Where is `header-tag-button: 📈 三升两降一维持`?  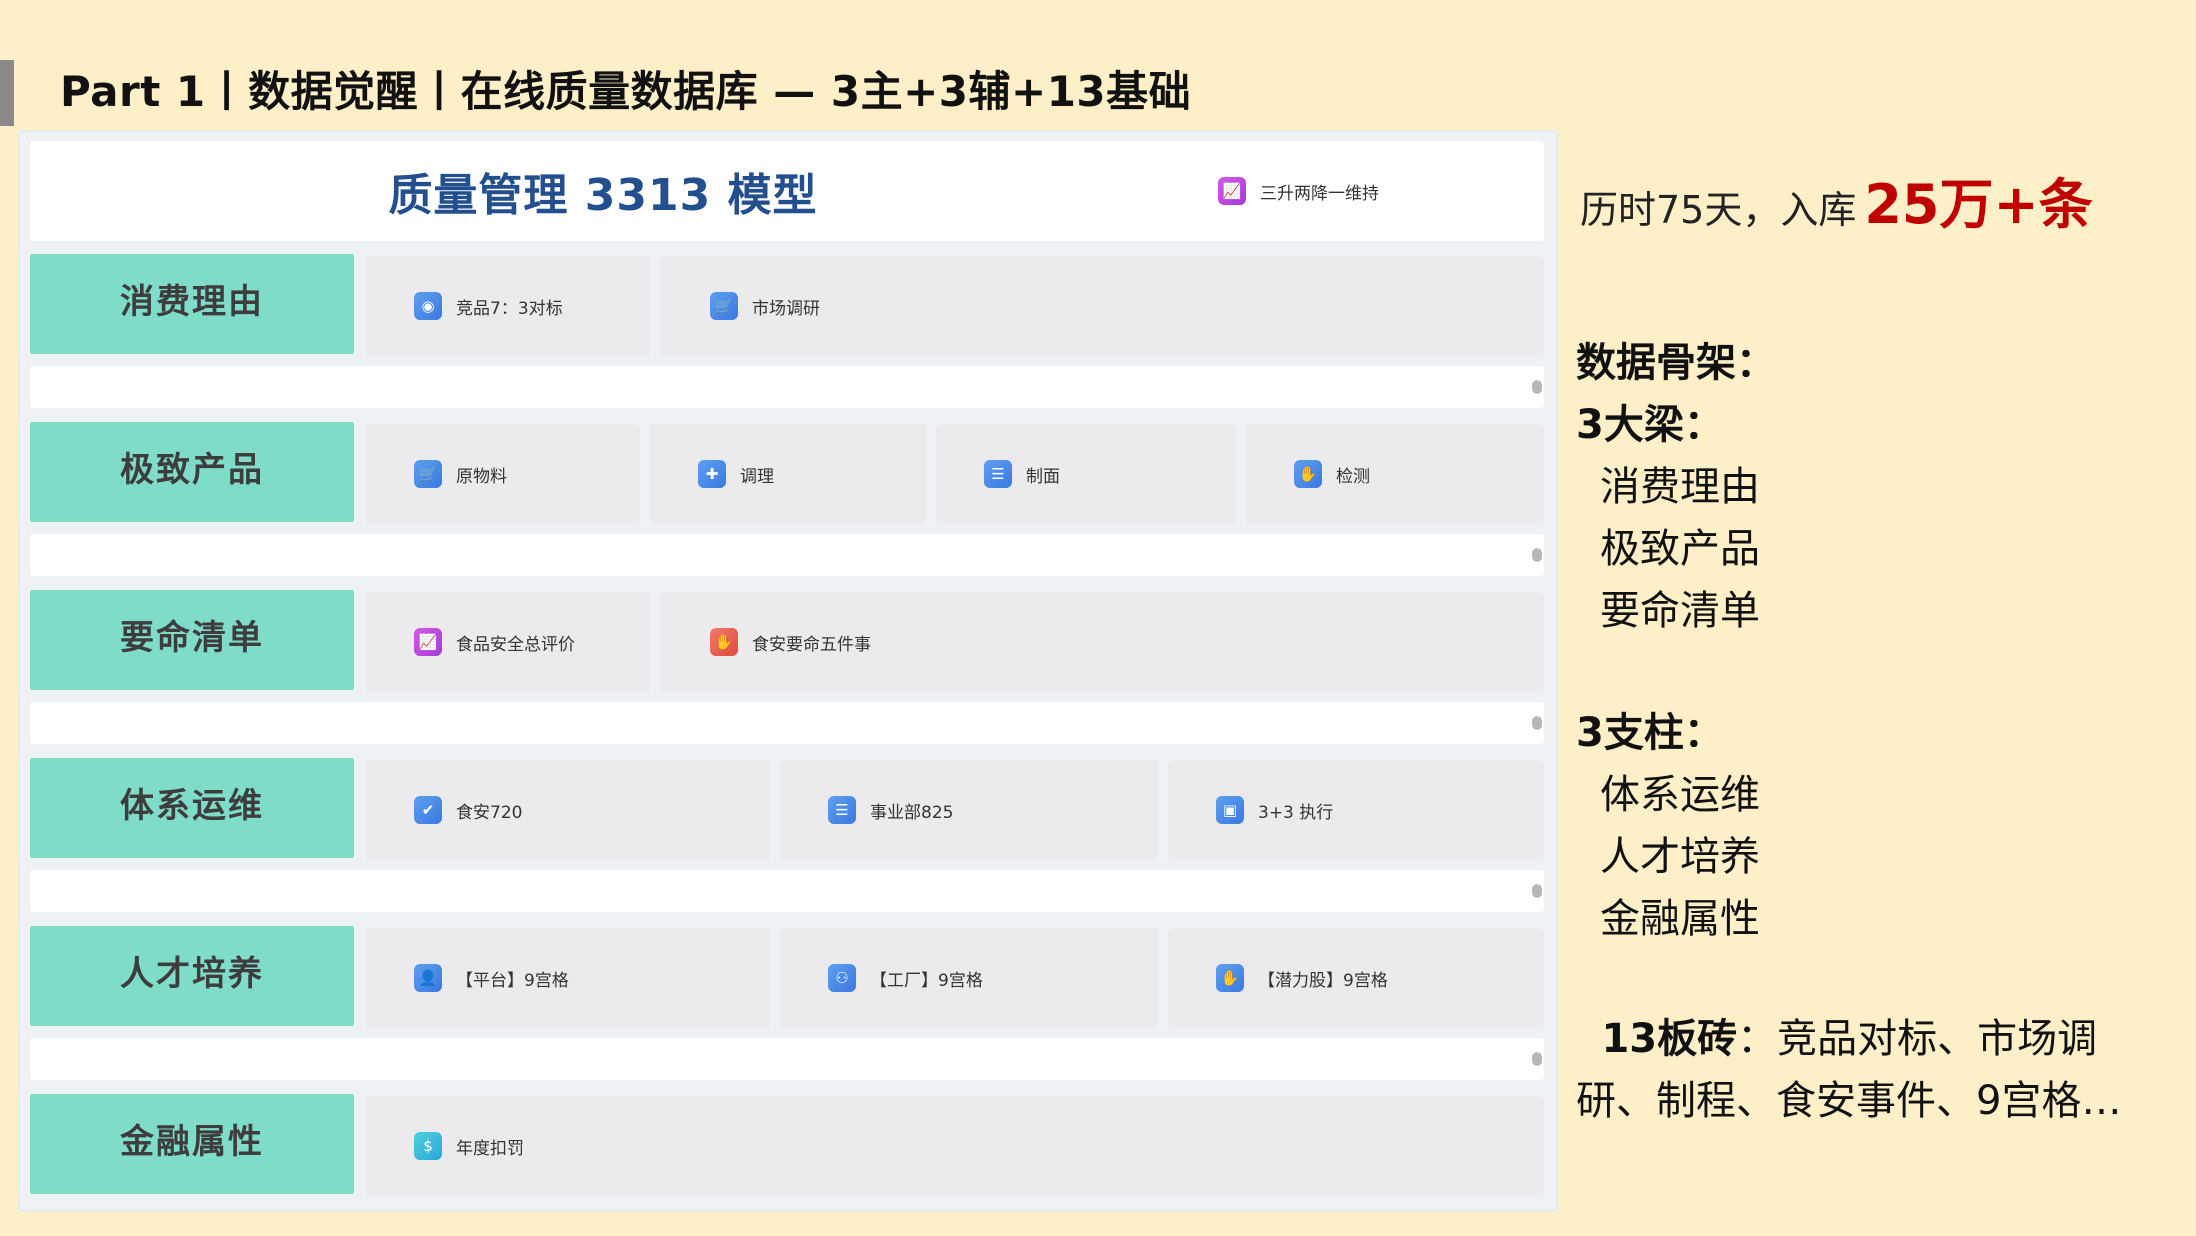 header-tag-button: 📈 三升两降一维持 is located at coordinates (1357, 191).